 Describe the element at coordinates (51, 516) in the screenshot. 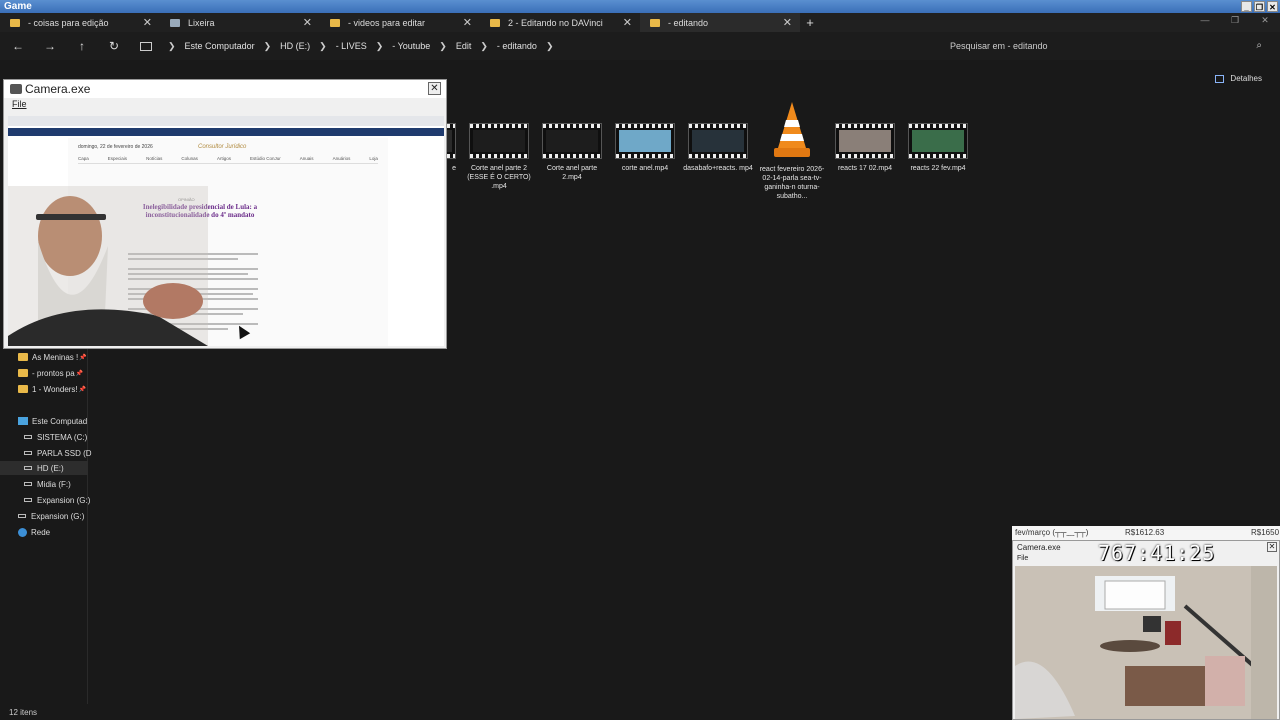

I see `sidebar-item-expansion-2: Expansion (G:)` at that location.